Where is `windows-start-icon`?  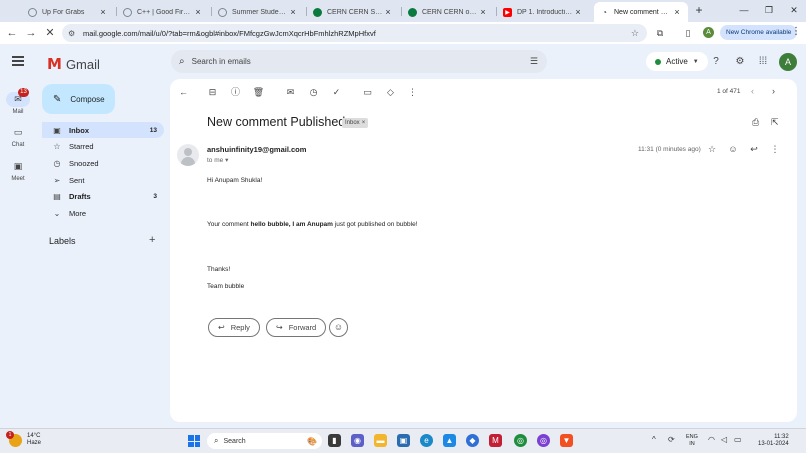
windows-start-icon is located at coordinates (194, 441).